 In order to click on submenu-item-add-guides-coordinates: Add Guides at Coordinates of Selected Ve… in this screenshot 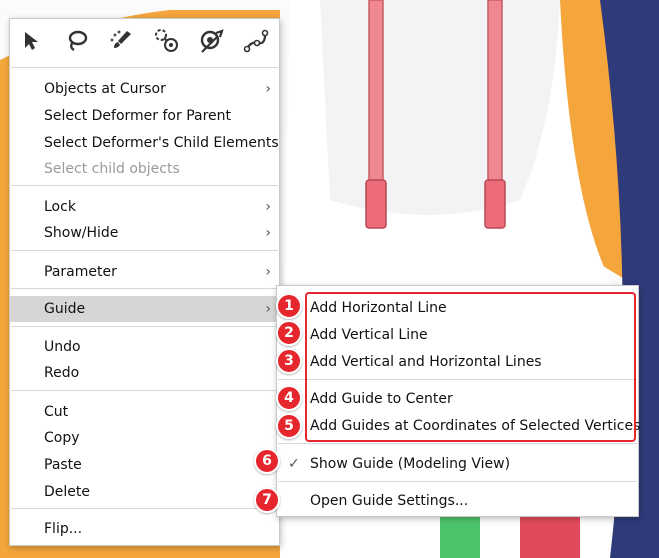, I will do `click(459, 426)`.